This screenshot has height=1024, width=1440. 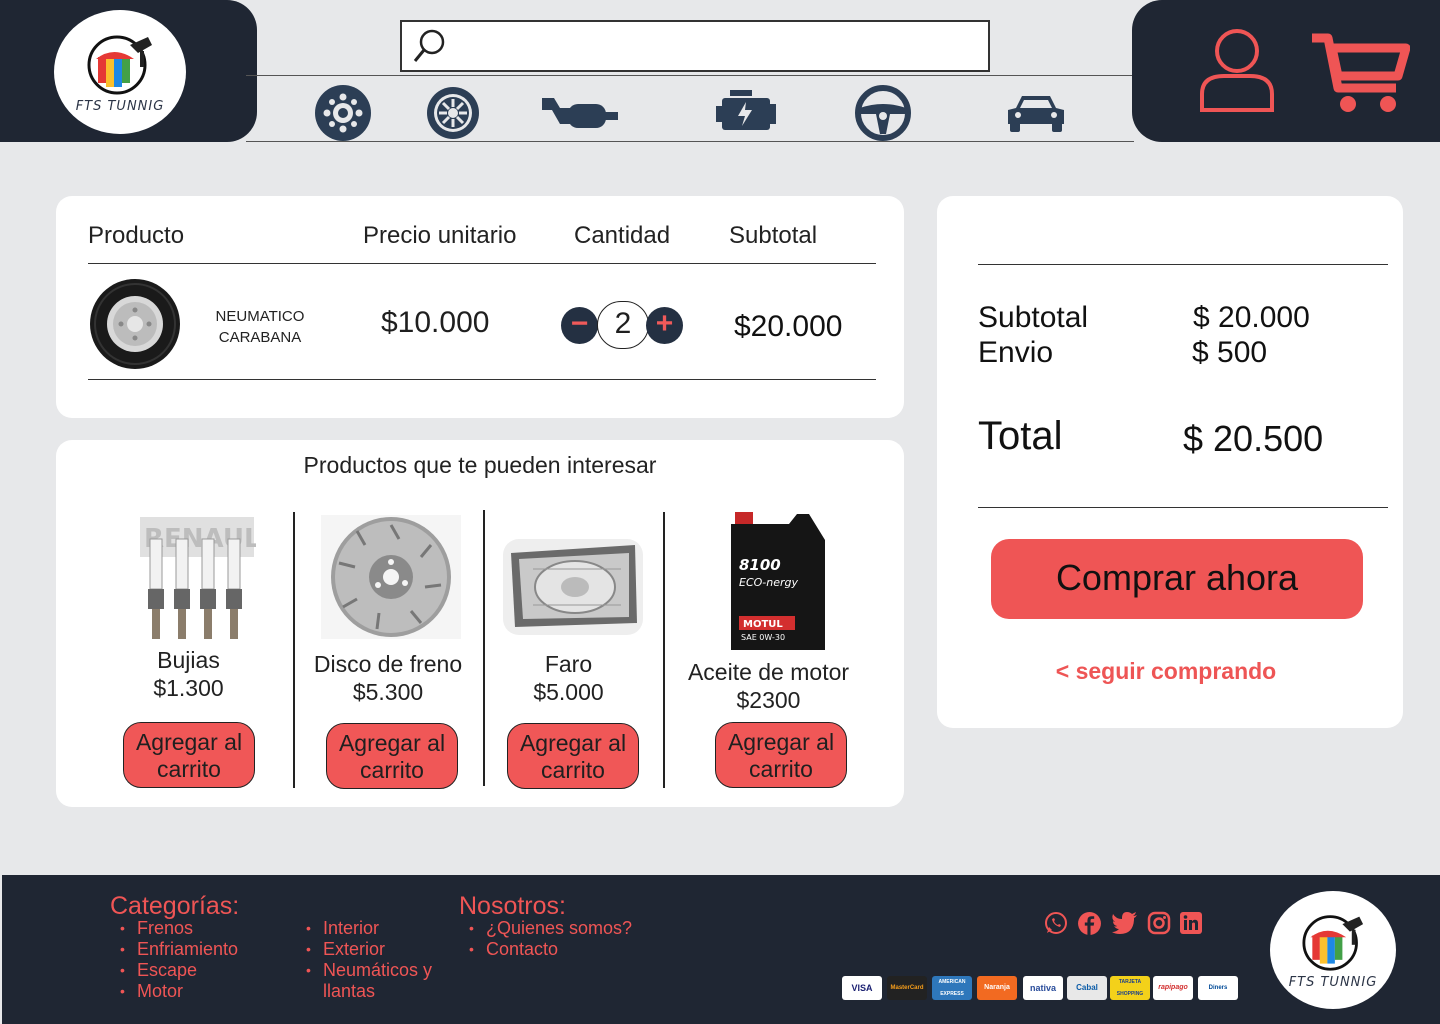 I want to click on reco-item: Bujias $1.300, so click(x=188, y=674).